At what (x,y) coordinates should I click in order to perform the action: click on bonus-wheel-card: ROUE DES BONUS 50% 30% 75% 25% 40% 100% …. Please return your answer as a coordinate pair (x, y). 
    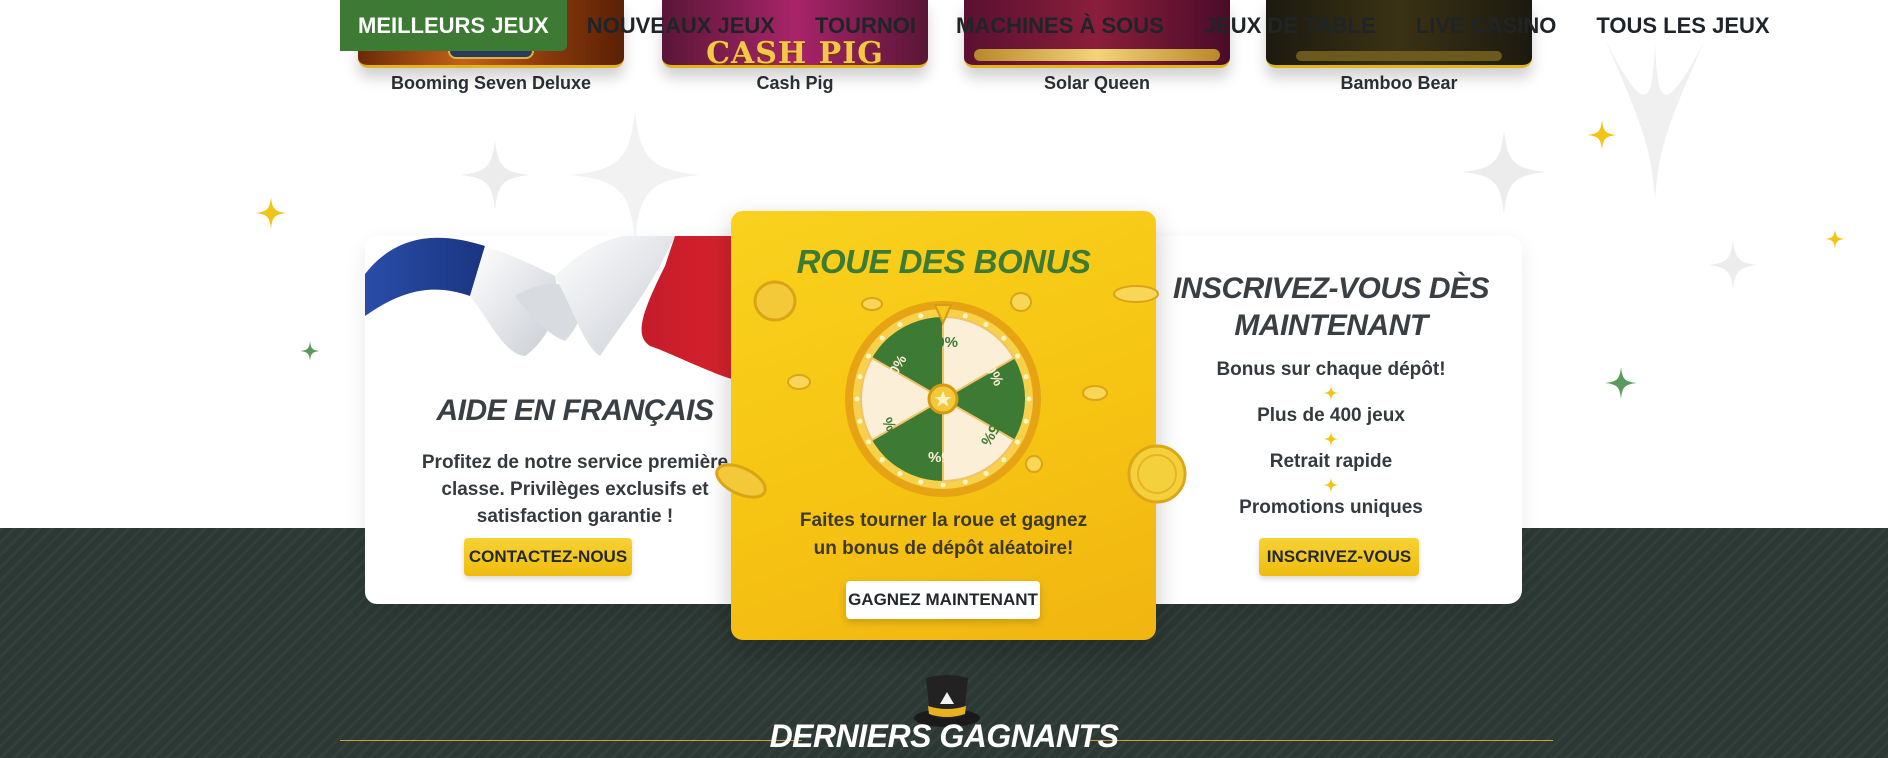
    Looking at the image, I should click on (951, 425).